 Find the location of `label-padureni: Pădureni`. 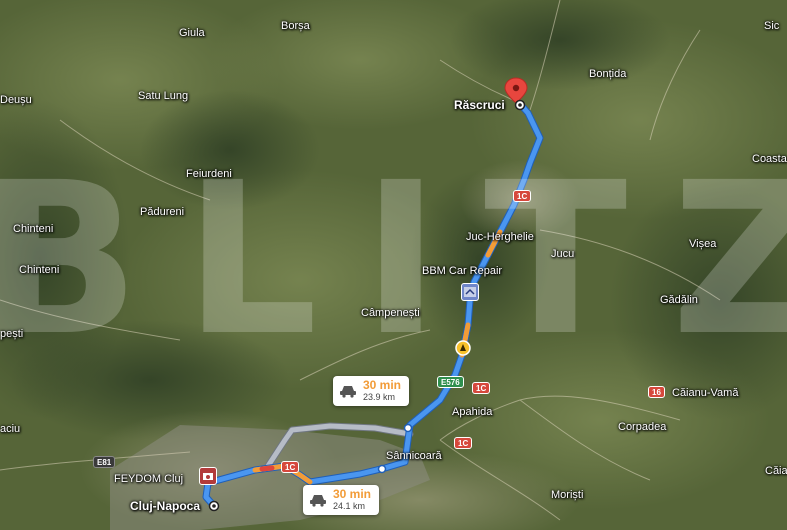

label-padureni: Pădureni is located at coordinates (162, 212).